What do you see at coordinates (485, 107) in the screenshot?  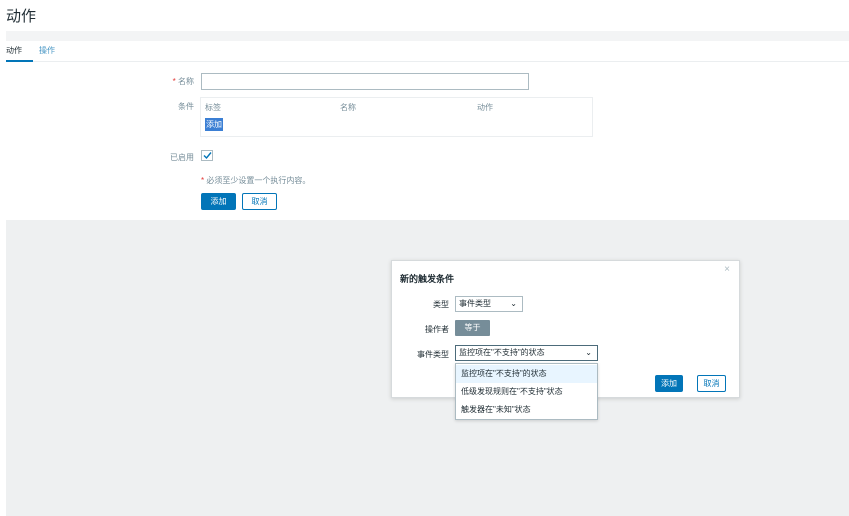 I see `column-header-action: 动作` at bounding box center [485, 107].